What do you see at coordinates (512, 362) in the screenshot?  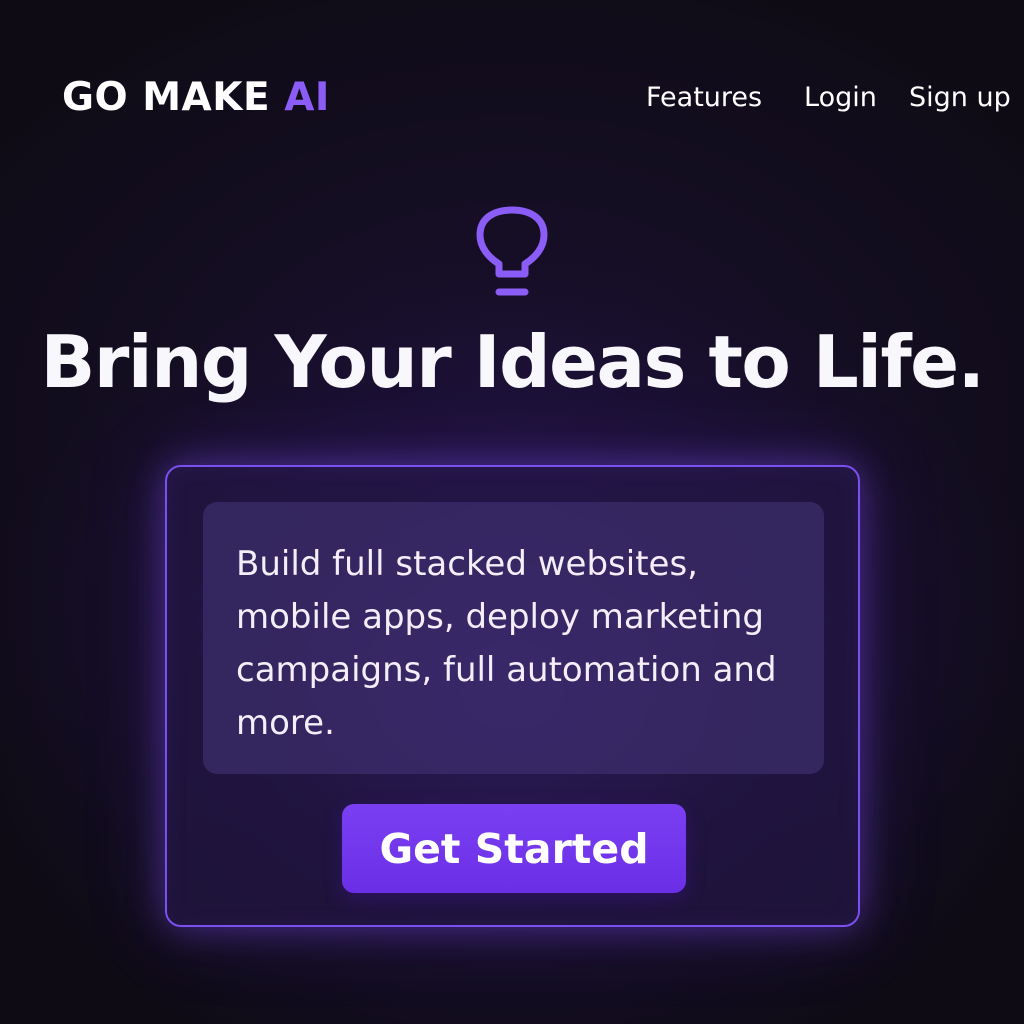 I see `hero-headline: Bring Your Ideas to Life.` at bounding box center [512, 362].